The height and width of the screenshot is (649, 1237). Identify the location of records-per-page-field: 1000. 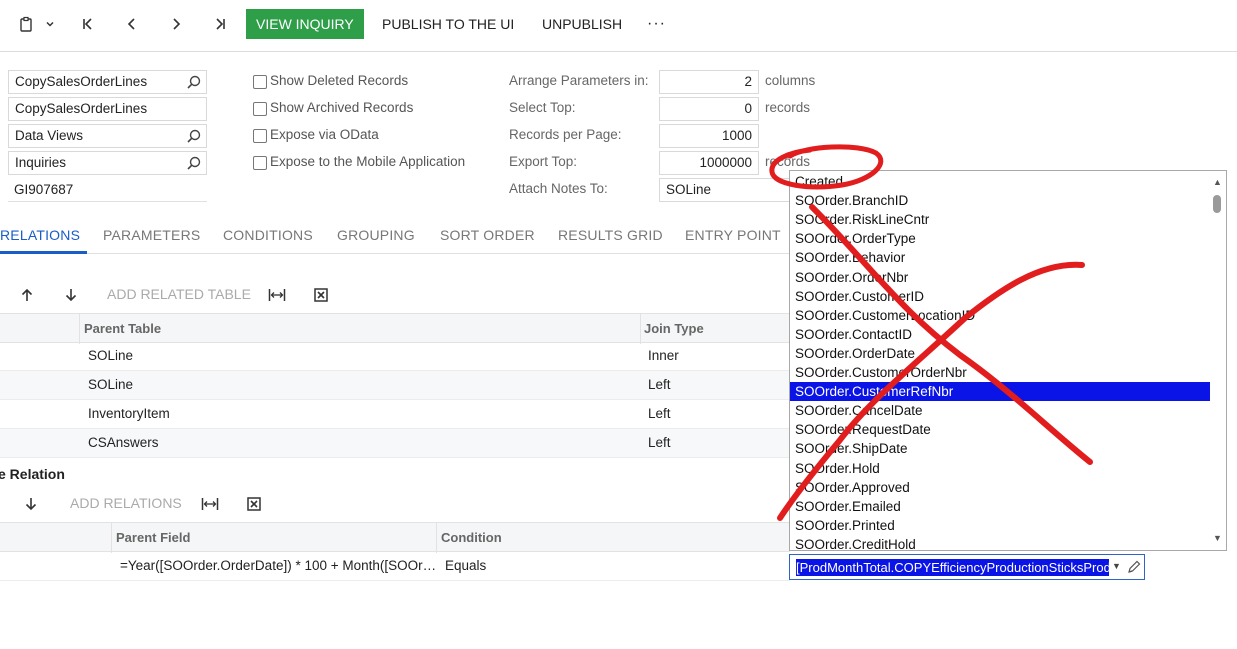
(709, 136).